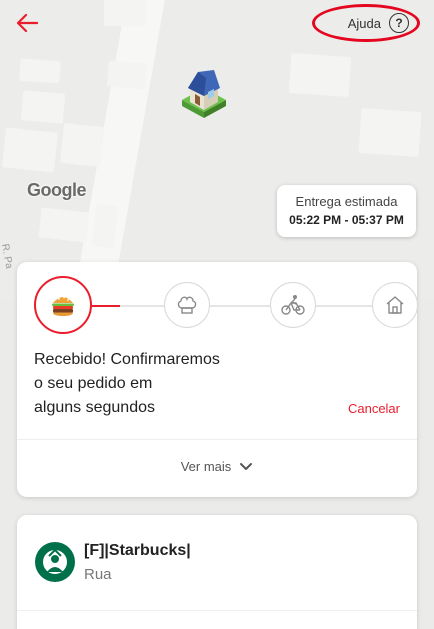  I want to click on cancel-button: Cancelar, so click(374, 408).